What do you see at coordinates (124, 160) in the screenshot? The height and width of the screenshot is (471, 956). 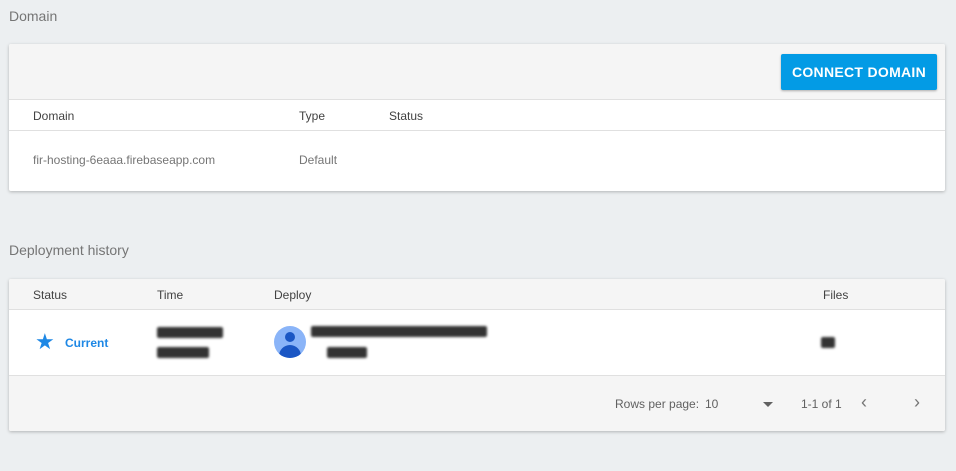 I see `domain-cell: fir-hosting-6eaaa.firebaseapp.com` at bounding box center [124, 160].